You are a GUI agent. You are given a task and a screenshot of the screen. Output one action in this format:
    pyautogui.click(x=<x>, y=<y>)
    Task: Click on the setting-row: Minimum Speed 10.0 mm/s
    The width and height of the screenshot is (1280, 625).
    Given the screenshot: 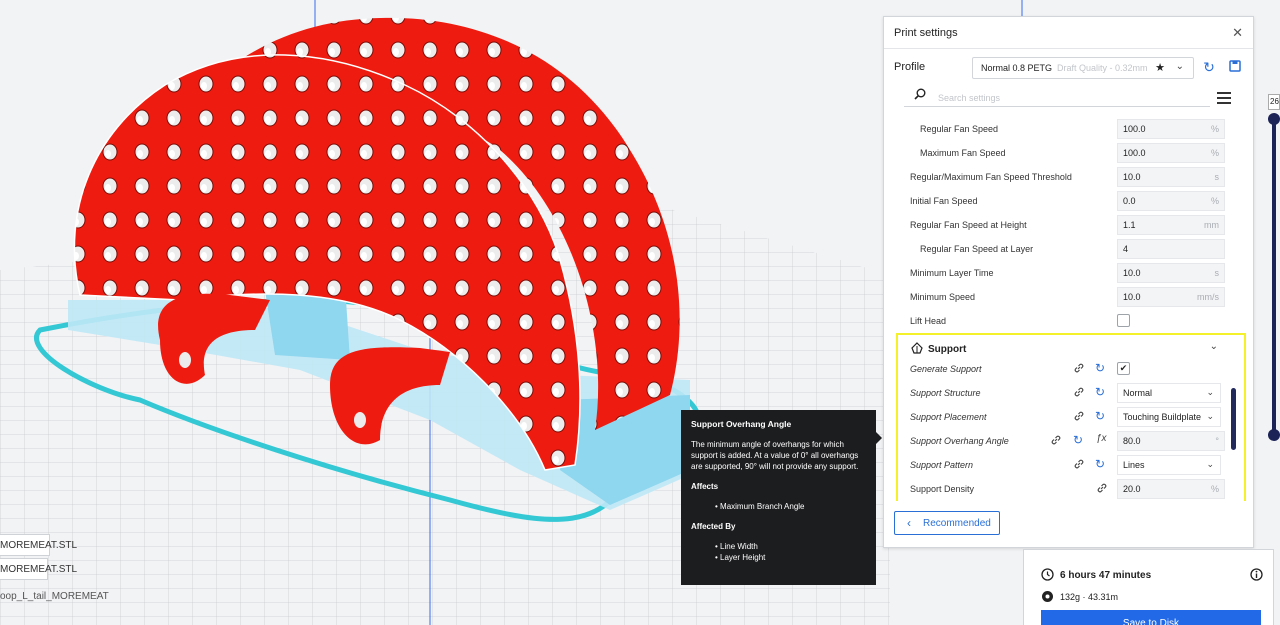 What is the action you would take?
    pyautogui.click(x=1068, y=297)
    